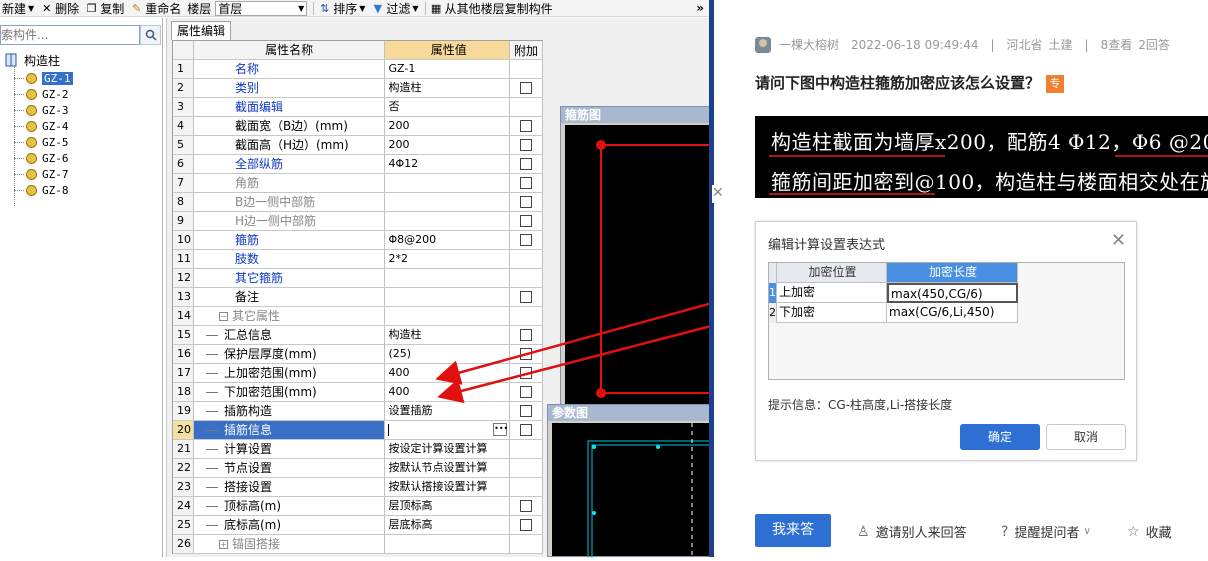 This screenshot has width=1208, height=561. I want to click on property-value: 2*2, so click(448, 259).